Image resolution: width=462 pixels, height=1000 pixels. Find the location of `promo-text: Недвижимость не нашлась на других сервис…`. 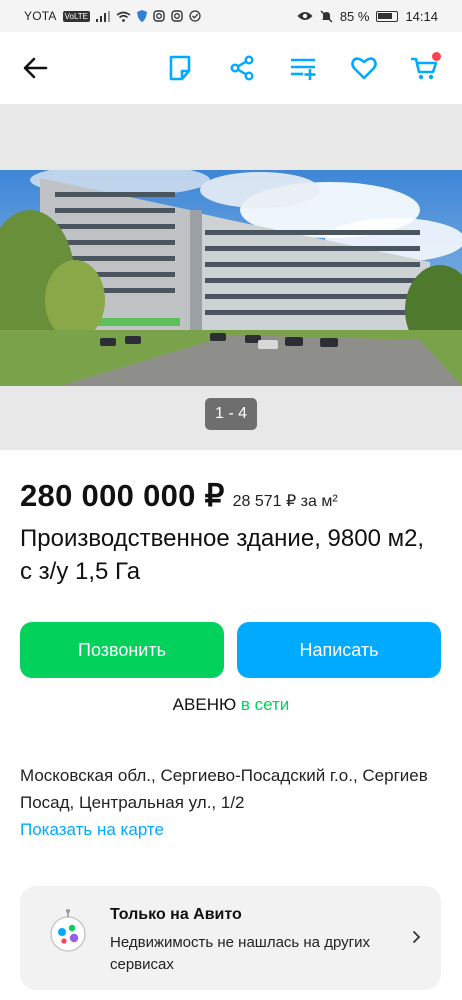

promo-text: Недвижимость не нашлась на других сервис… is located at coordinates (240, 953).